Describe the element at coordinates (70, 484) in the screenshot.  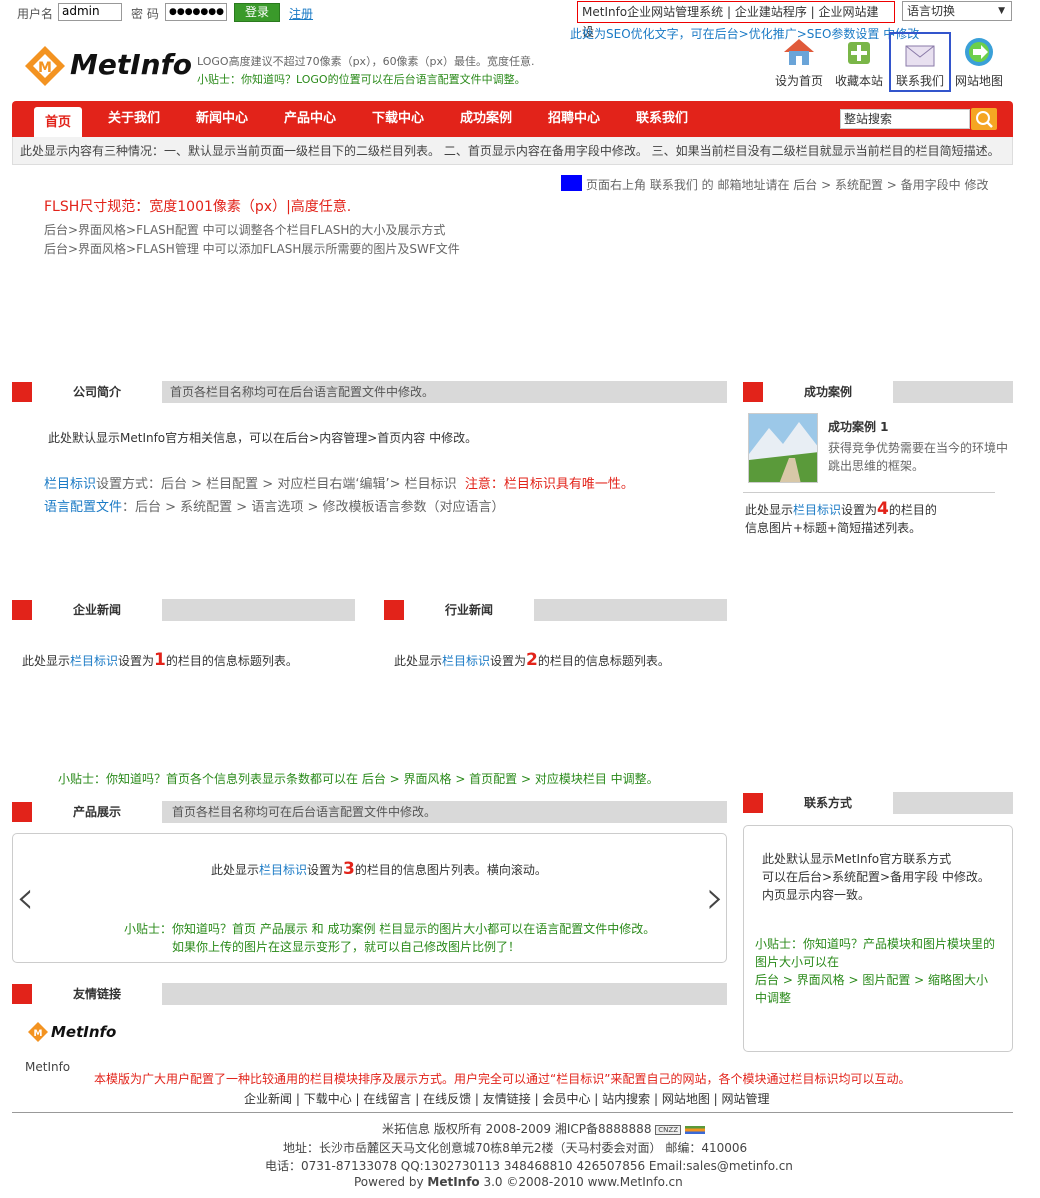
I see `tag-label: 栏目标识` at that location.